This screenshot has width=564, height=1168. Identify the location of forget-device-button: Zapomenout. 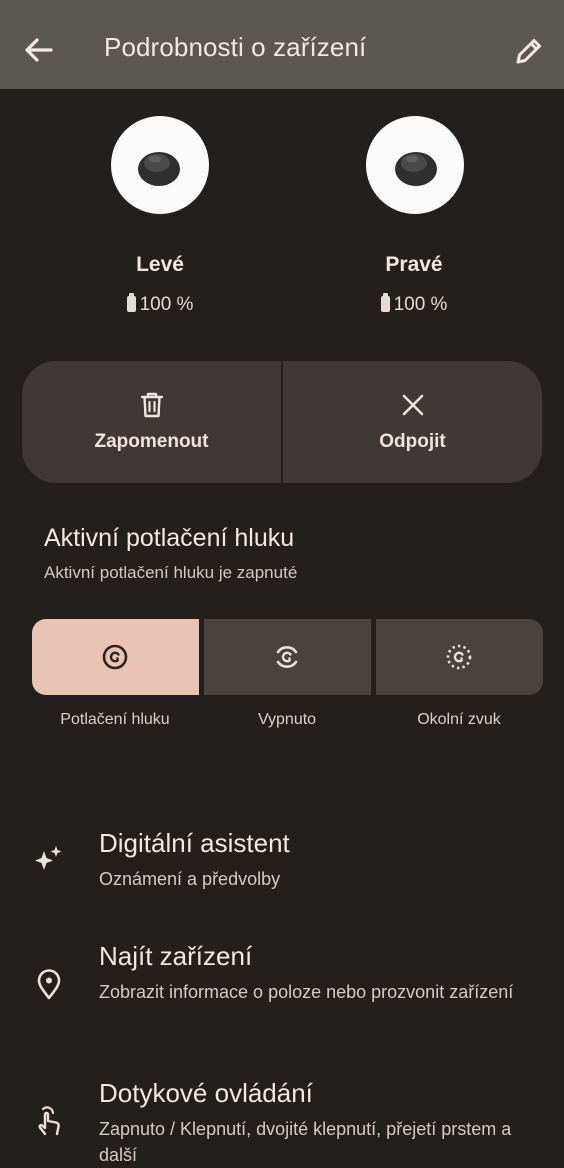
(151, 422).